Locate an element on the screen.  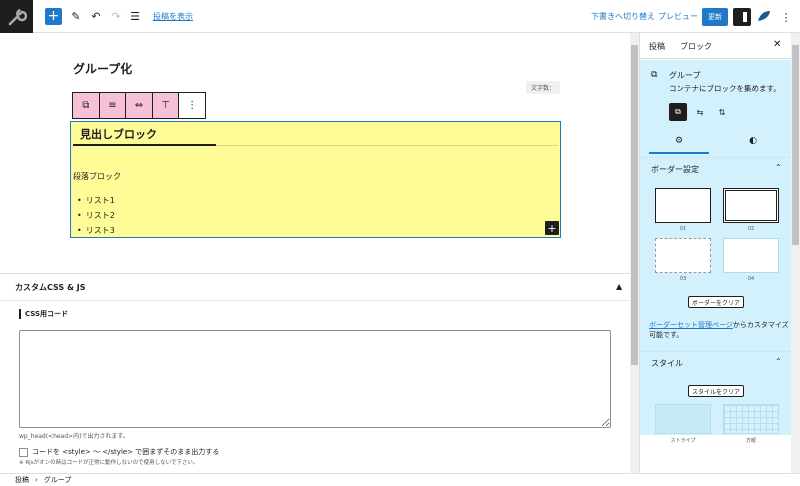
border-preview-solid is located at coordinates (683, 205).